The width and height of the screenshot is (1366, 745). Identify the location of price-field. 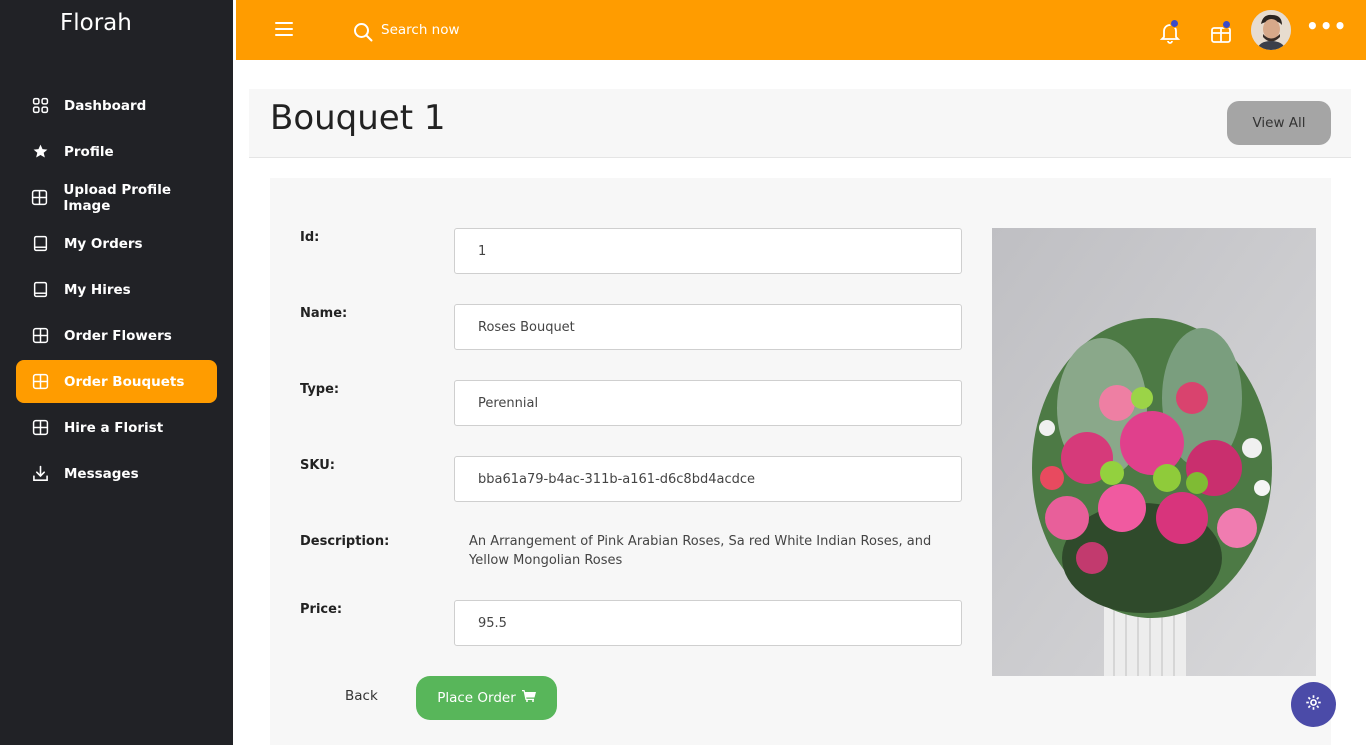
(708, 623).